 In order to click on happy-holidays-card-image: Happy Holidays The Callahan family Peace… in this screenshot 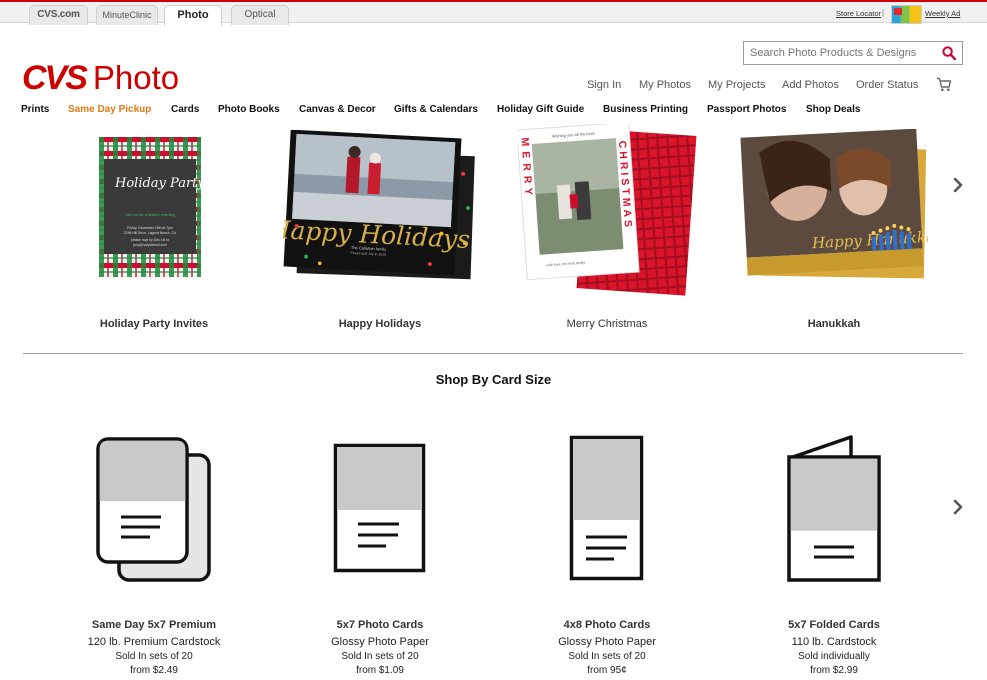, I will do `click(380, 206)`.